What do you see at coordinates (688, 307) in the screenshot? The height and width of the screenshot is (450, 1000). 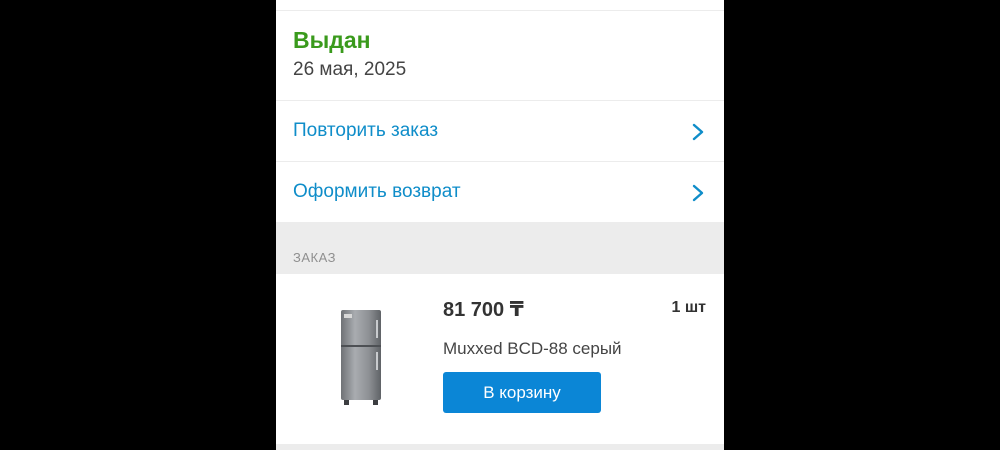 I see `item-quantity: 1 шт` at bounding box center [688, 307].